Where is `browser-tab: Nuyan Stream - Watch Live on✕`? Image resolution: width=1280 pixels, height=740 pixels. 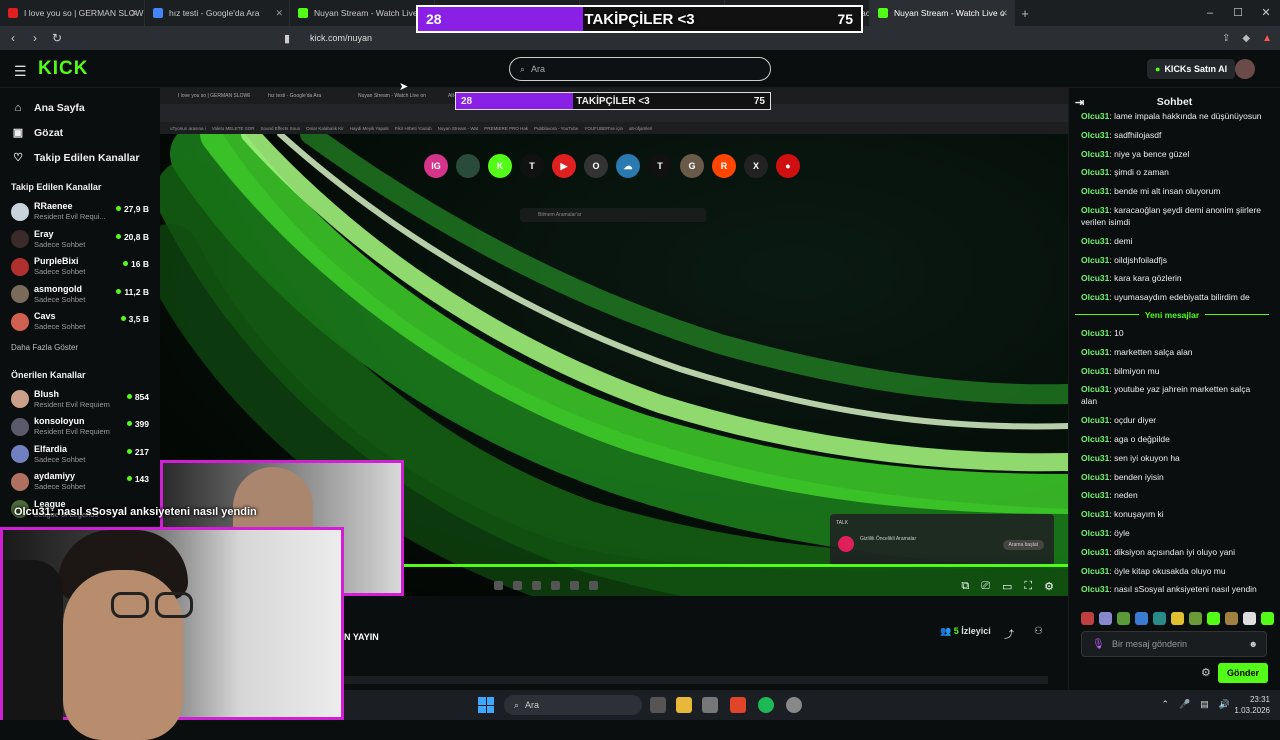 browser-tab: Nuyan Stream - Watch Live on✕ is located at coordinates (362, 13).